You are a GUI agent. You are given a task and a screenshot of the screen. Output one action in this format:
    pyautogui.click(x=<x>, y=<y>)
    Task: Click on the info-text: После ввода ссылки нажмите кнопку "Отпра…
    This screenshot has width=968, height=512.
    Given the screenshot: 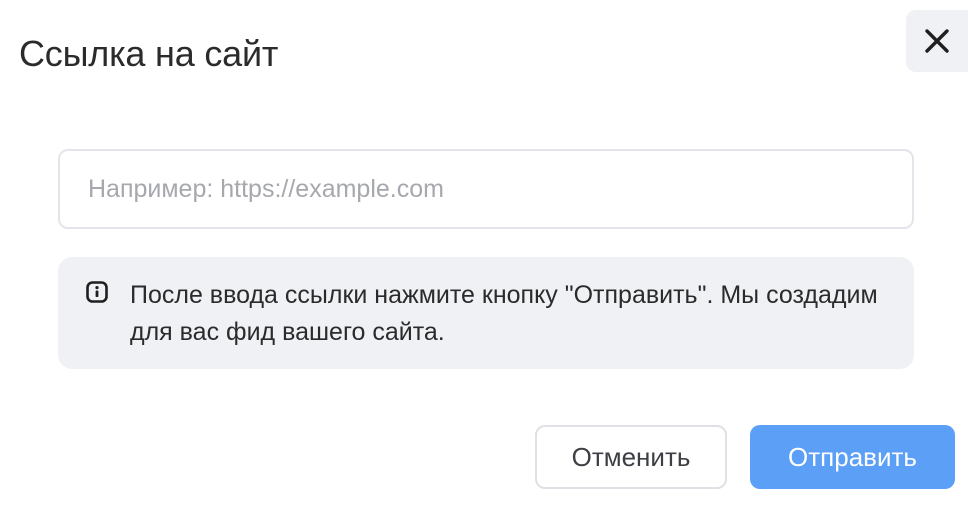 What is the action you would take?
    pyautogui.click(x=504, y=313)
    